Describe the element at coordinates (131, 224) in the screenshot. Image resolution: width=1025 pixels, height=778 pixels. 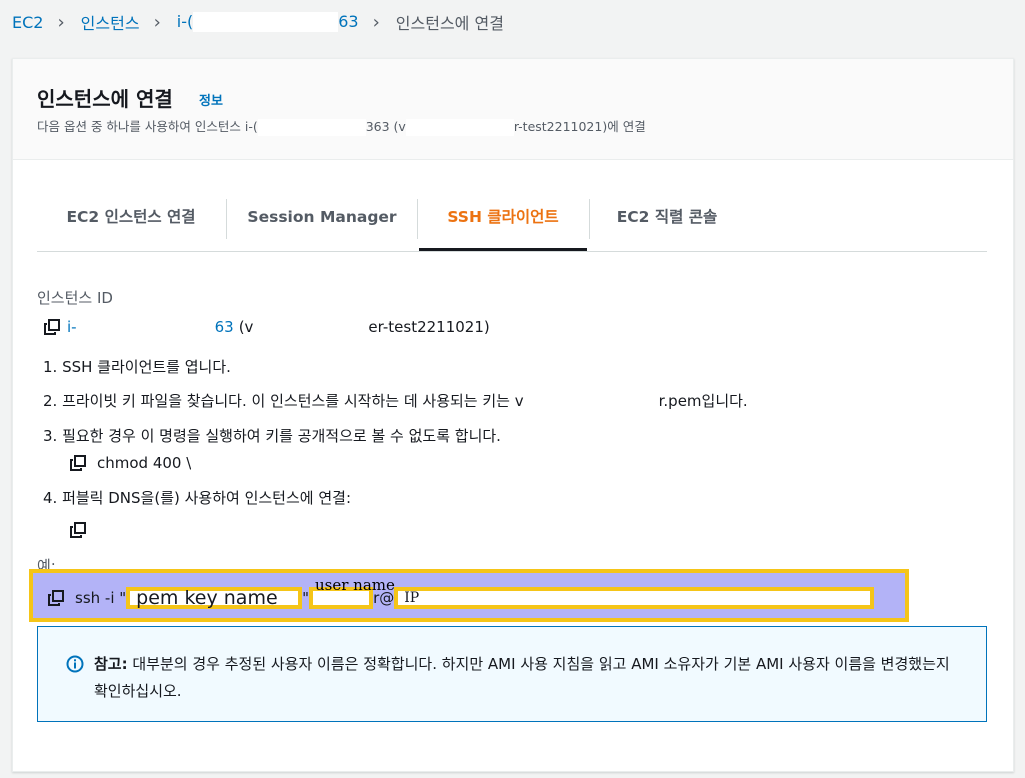
I see `tab-ec2-instance-connect: EC2 인스턴스 연결` at that location.